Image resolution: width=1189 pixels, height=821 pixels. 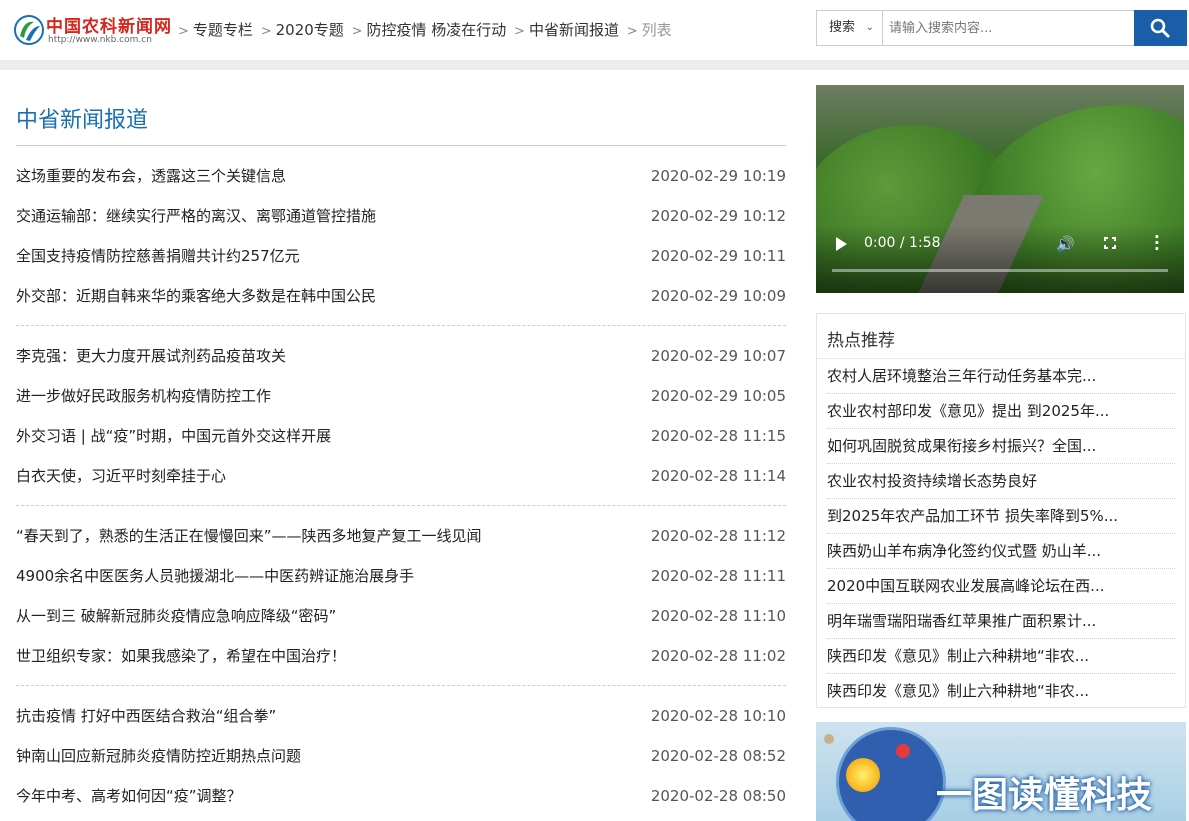 I want to click on search-bar: 搜索 ⌄, so click(x=1001, y=28).